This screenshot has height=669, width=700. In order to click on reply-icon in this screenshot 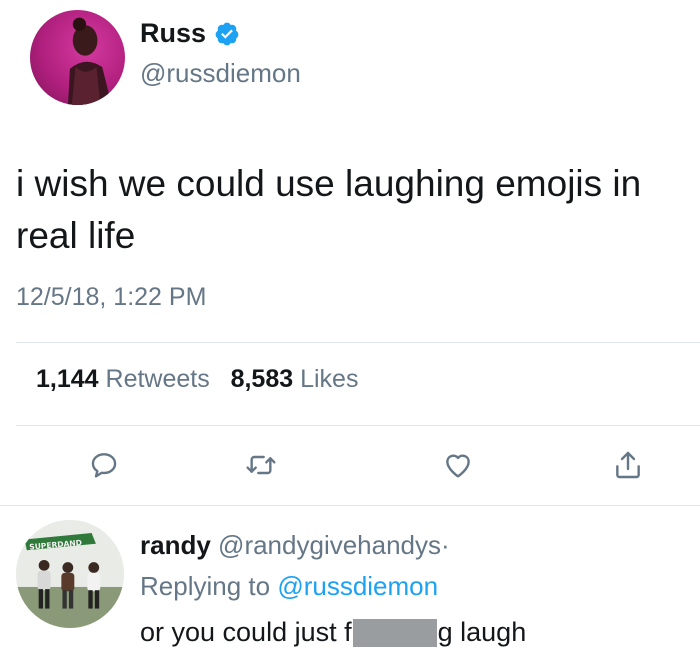, I will do `click(104, 465)`.